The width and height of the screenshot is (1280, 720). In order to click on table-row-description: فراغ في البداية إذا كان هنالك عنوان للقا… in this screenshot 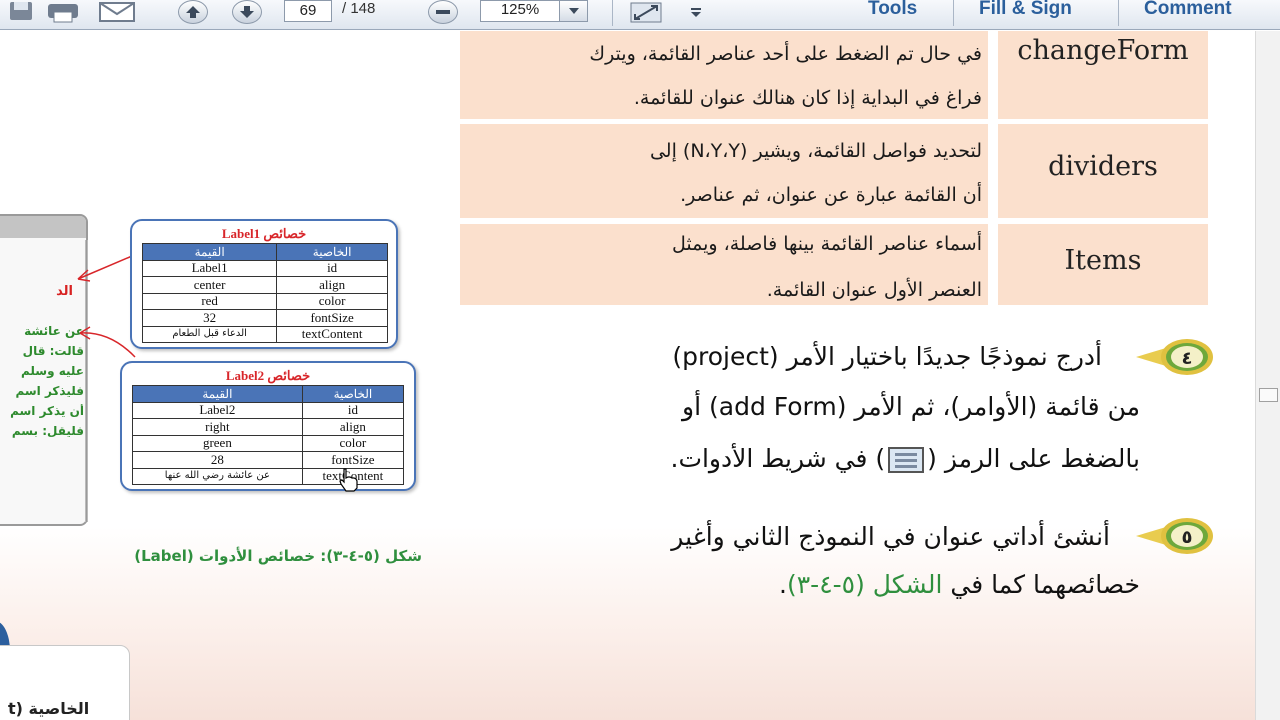, I will do `click(807, 98)`.